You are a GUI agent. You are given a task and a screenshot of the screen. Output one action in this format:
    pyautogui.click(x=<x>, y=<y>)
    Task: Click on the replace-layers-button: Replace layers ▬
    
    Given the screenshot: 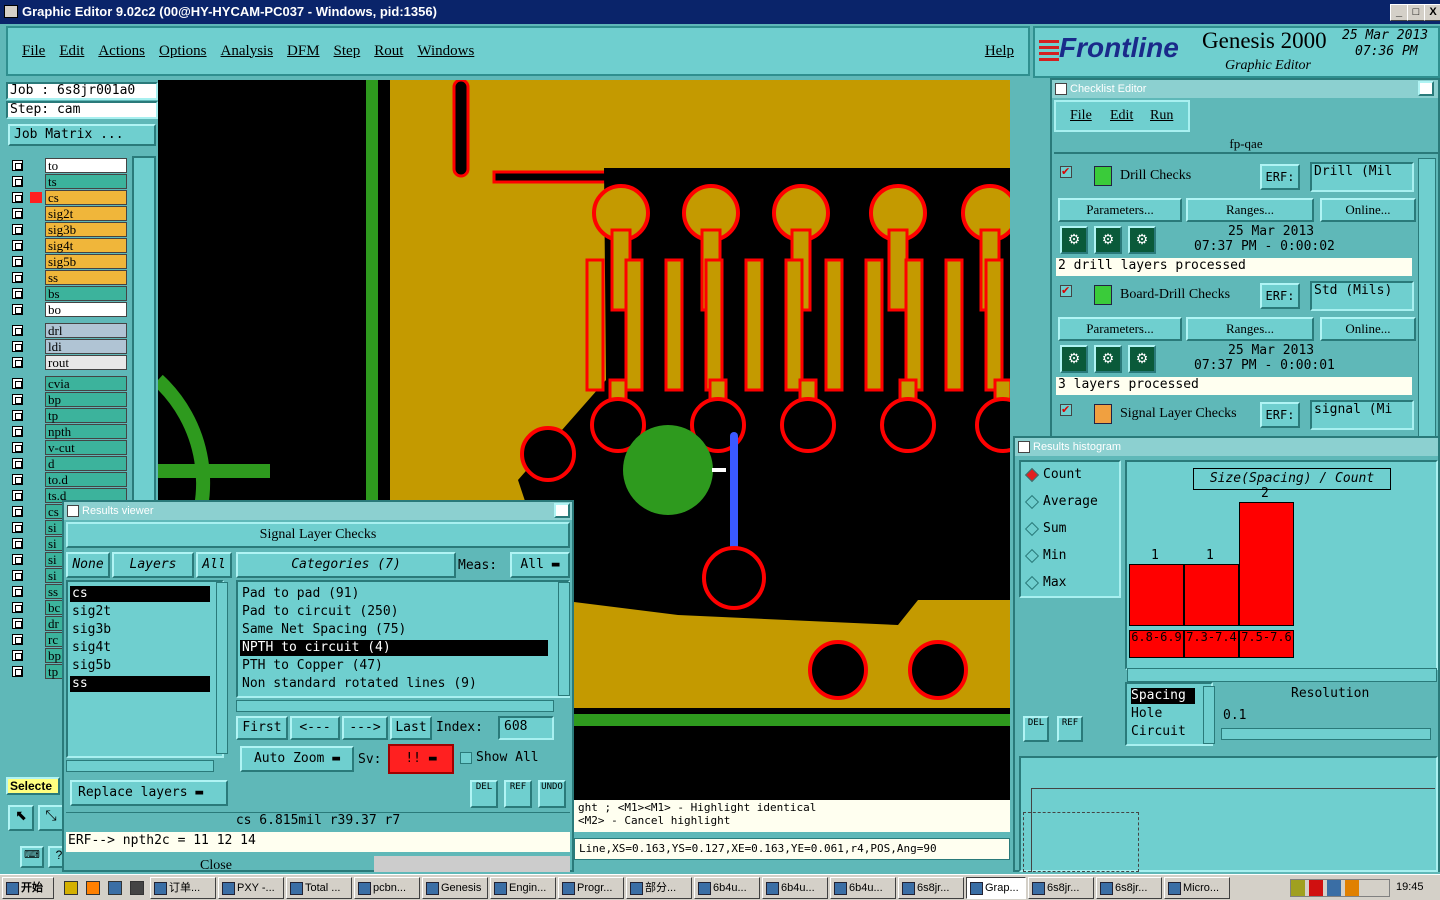 What is the action you would take?
    pyautogui.click(x=149, y=793)
    